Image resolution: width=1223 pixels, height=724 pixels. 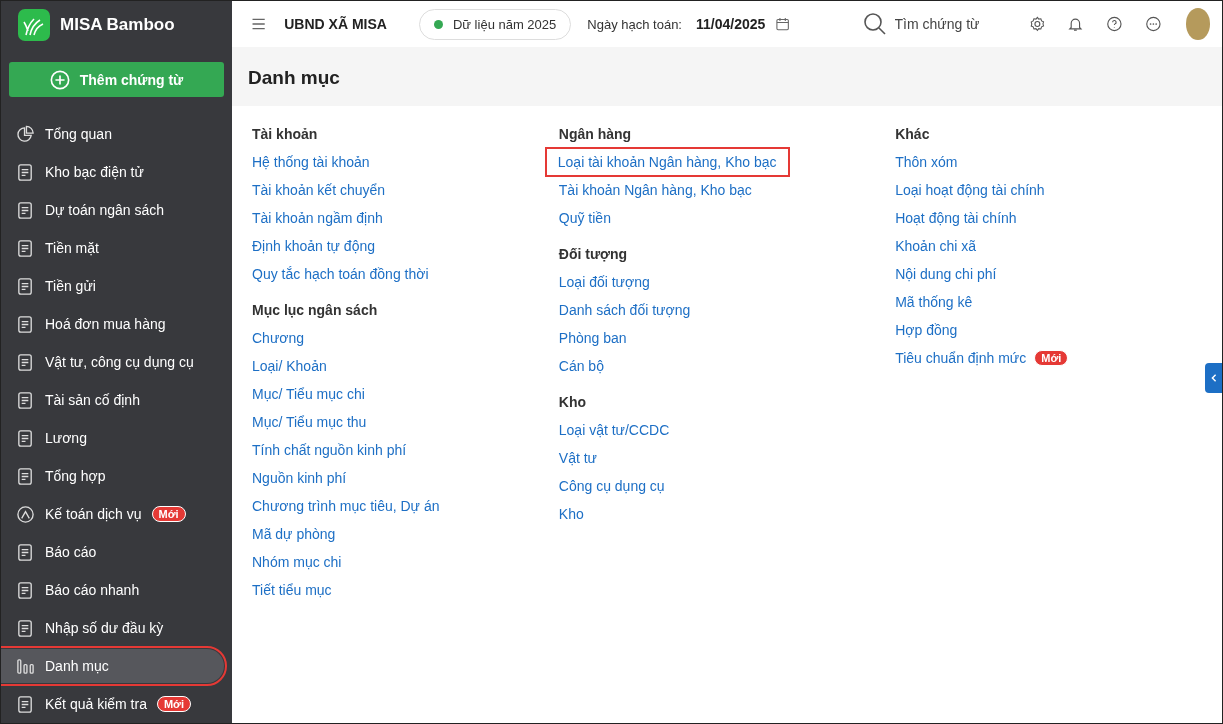 I want to click on catalog-link: Kho, so click(x=571, y=514).